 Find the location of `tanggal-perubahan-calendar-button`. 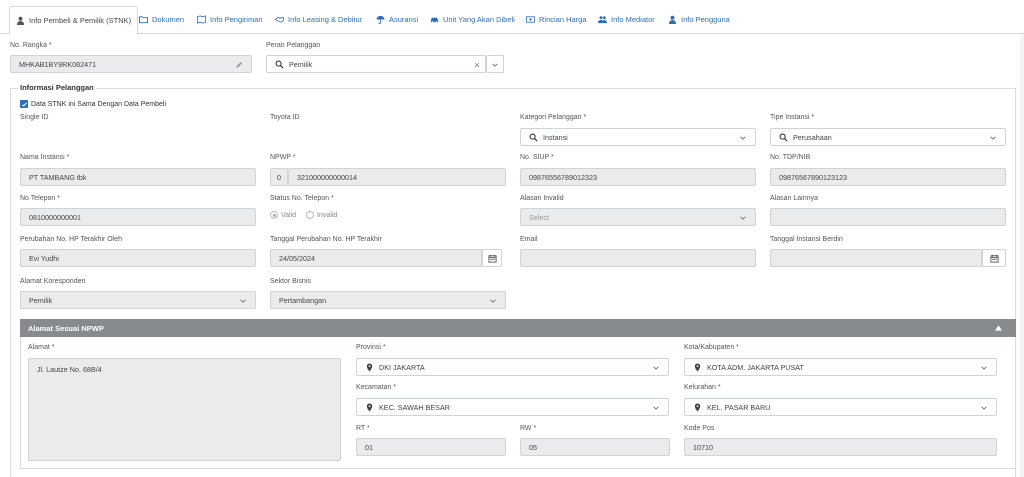

tanggal-perubahan-calendar-button is located at coordinates (492, 258).